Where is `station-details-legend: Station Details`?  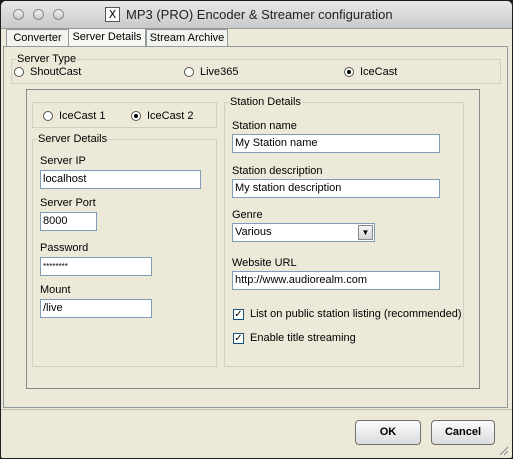
station-details-legend: Station Details is located at coordinates (265, 102).